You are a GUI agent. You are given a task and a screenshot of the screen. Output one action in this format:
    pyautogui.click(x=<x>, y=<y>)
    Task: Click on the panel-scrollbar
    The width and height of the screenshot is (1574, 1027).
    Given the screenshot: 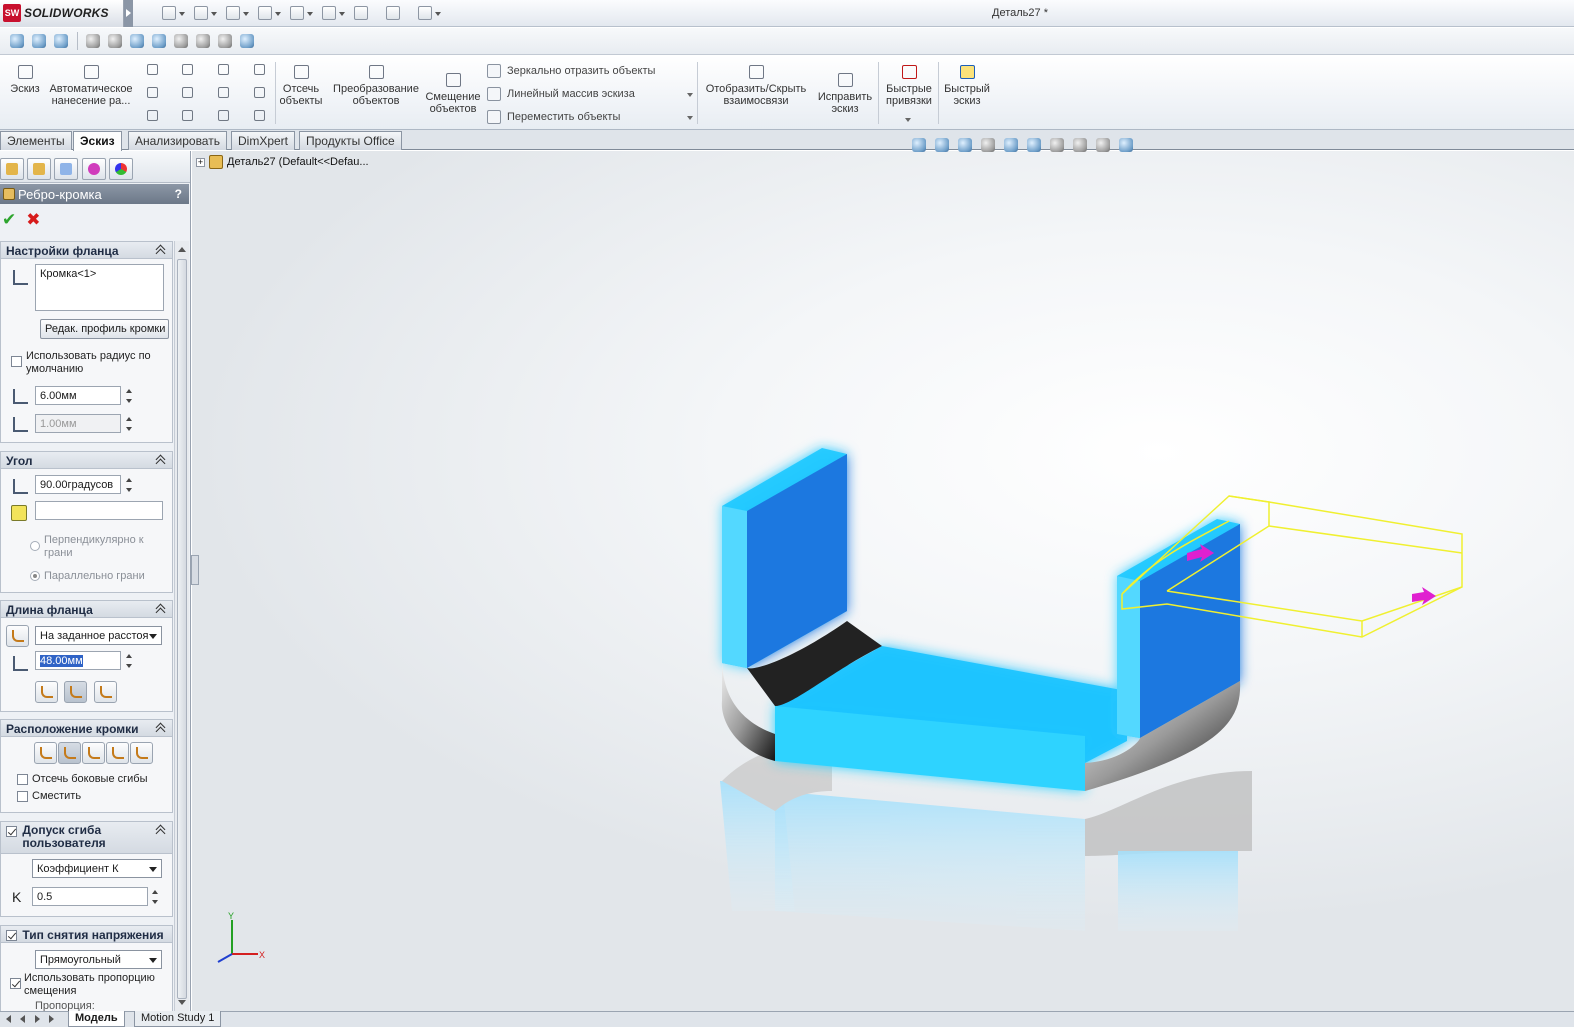 What is the action you would take?
    pyautogui.click(x=181, y=626)
    